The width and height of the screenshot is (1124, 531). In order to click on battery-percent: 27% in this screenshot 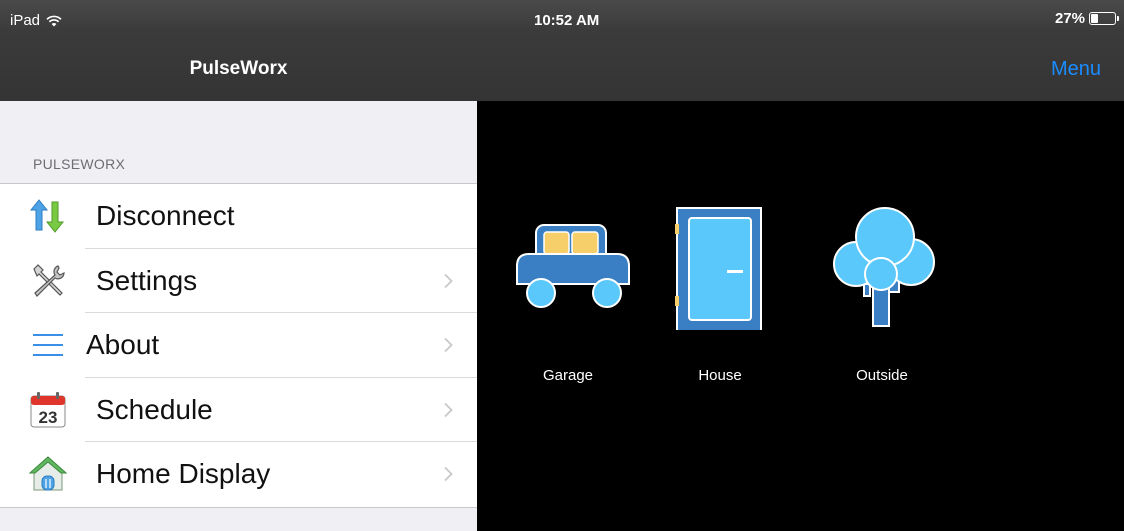, I will do `click(1069, 18)`.